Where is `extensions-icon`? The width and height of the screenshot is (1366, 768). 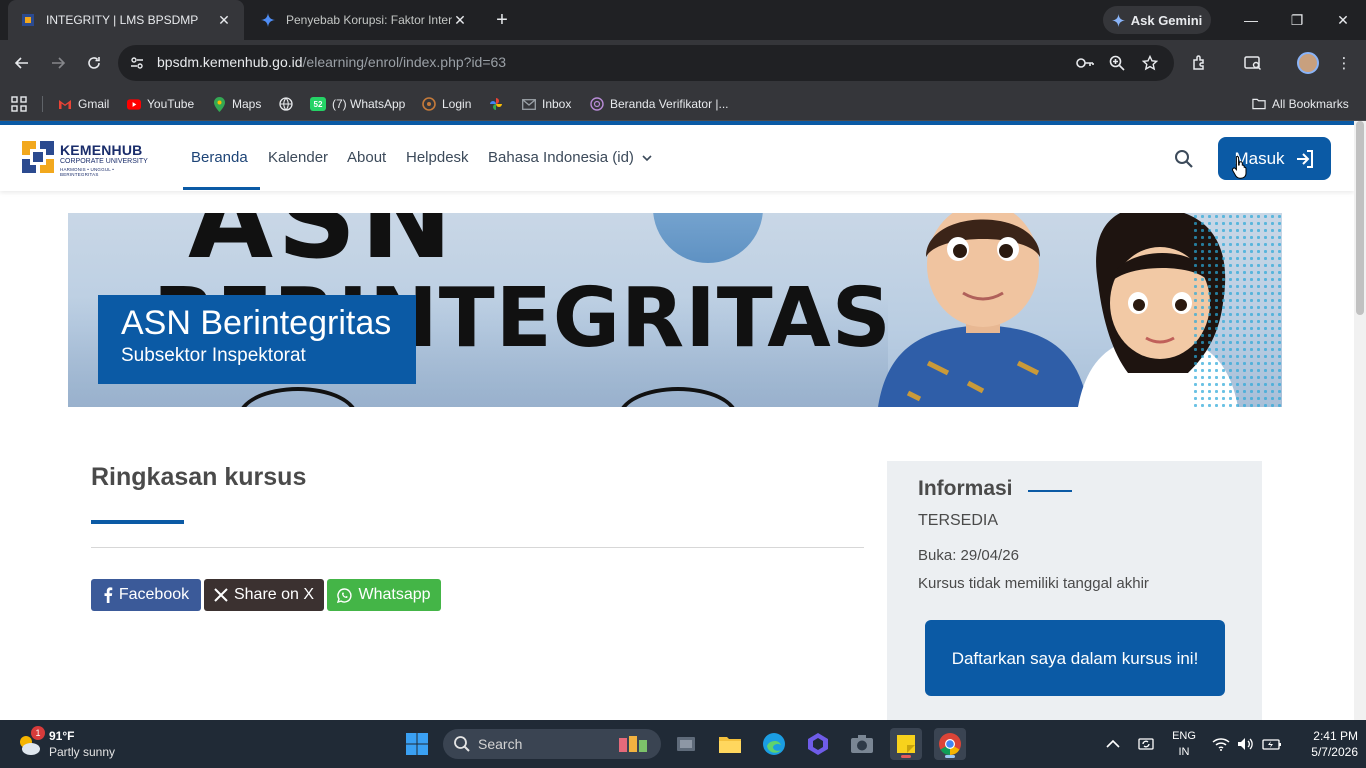 extensions-icon is located at coordinates (1200, 63).